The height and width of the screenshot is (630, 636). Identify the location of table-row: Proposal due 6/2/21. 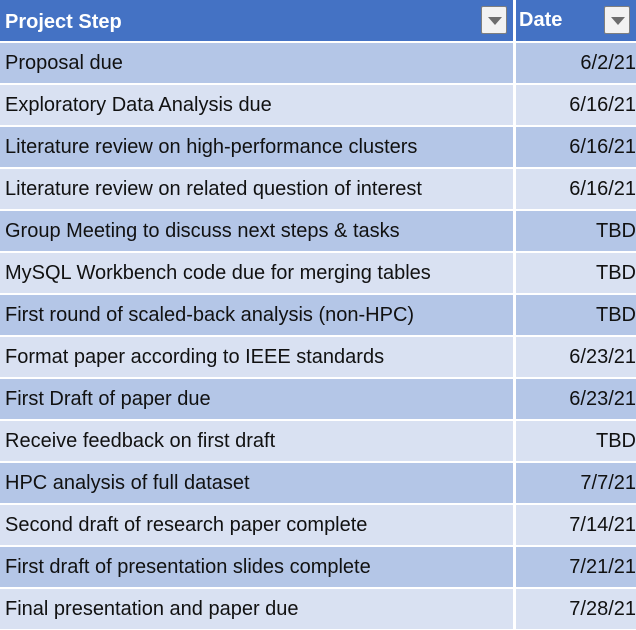
(318, 63).